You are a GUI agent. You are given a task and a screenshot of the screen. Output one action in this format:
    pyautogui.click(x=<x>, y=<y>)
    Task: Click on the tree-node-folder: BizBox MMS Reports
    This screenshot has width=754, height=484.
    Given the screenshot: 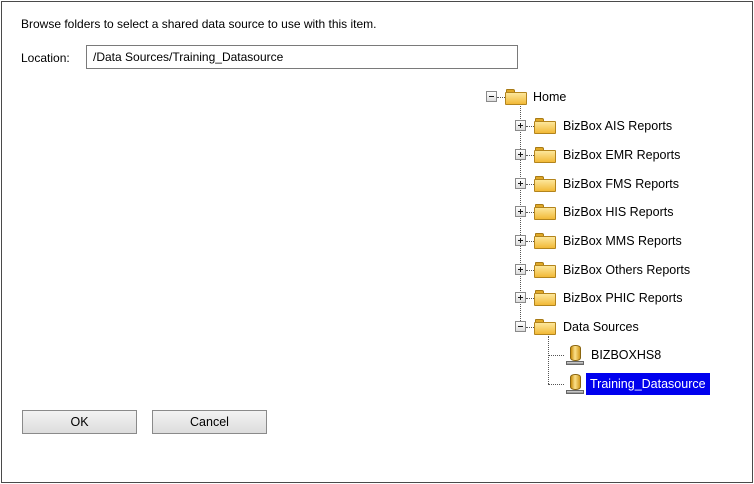 What is the action you would take?
    pyautogui.click(x=622, y=241)
    